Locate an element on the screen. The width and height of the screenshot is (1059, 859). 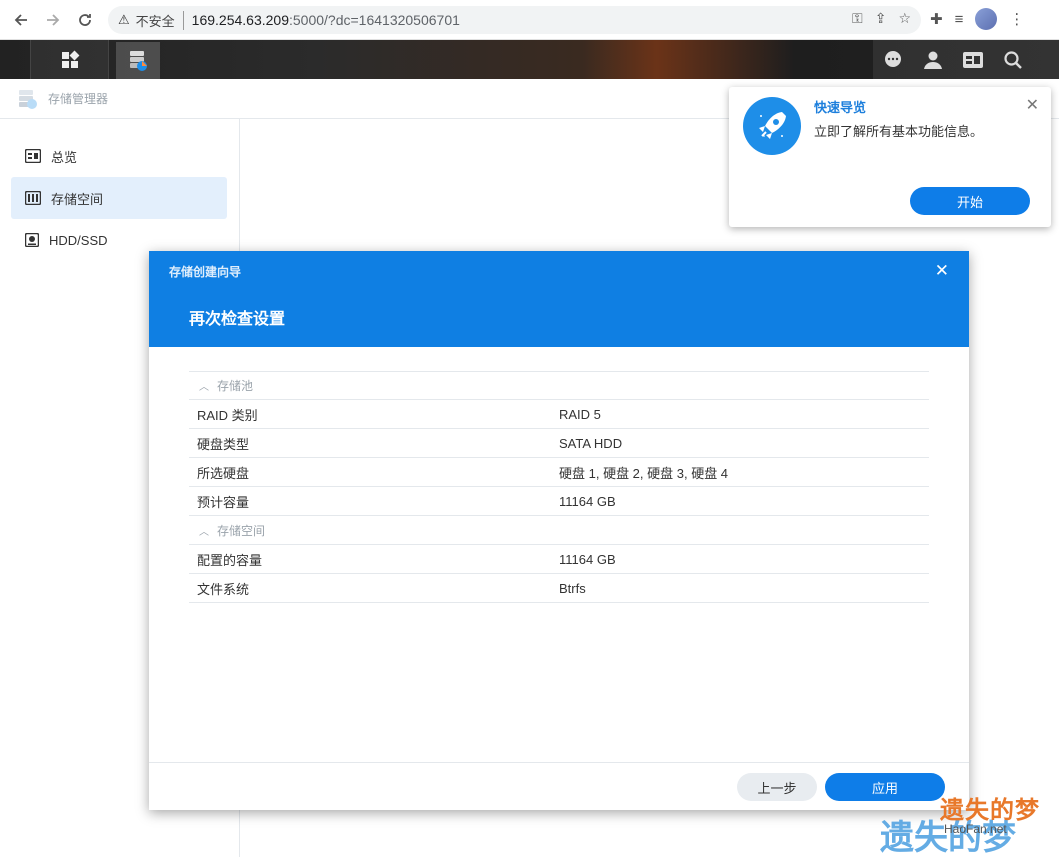
profile-avatar is located at coordinates (986, 19).